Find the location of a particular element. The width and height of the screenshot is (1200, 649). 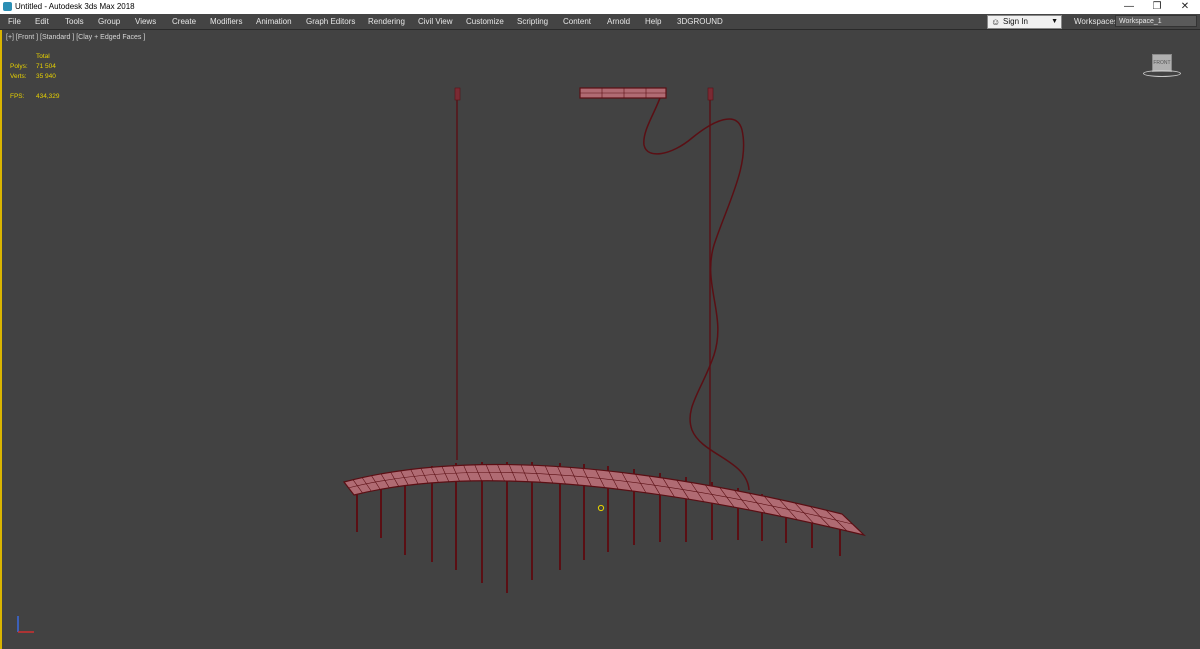

viewcube: FRONT is located at coordinates (1162, 65).